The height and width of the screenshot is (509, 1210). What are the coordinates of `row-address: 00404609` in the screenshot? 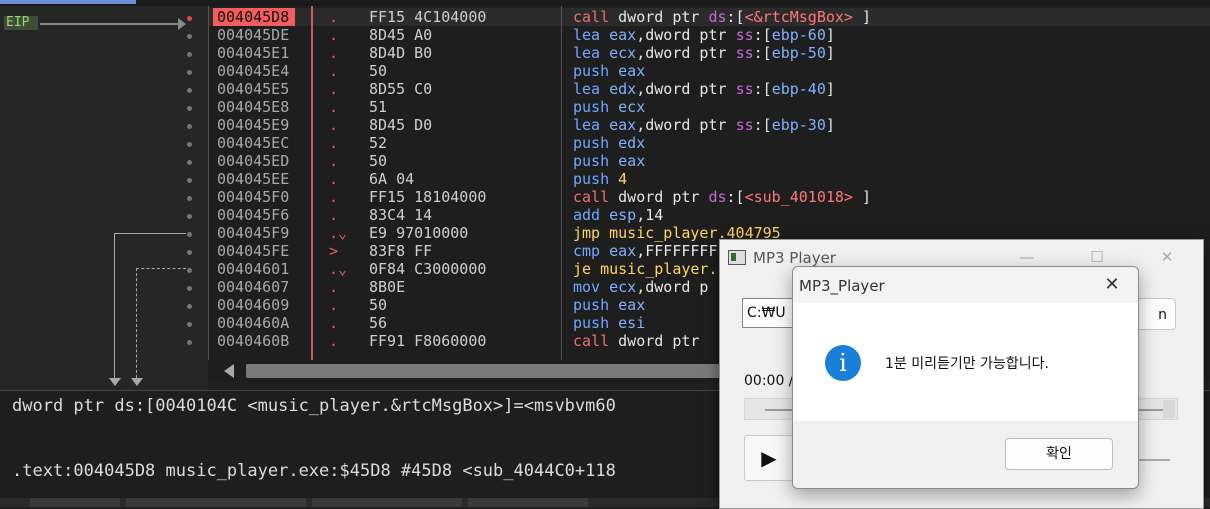 It's located at (253, 305).